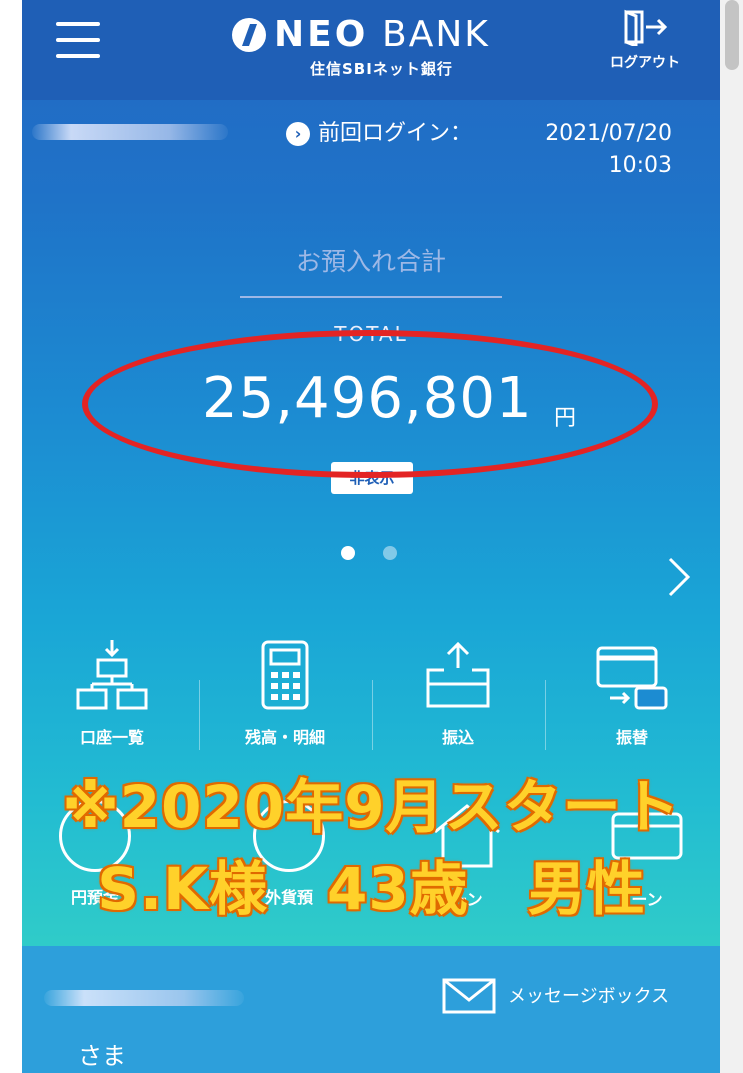 Image resolution: width=743 pixels, height=1073 pixels. I want to click on top-header: NEO BANK 住信SBIネット銀行 ログアウト, so click(371, 50).